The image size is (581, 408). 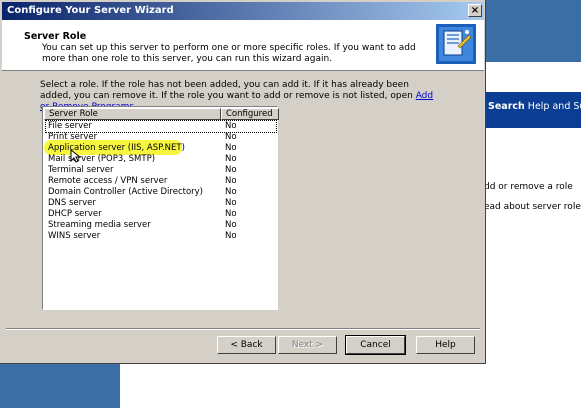 What do you see at coordinates (528, 187) in the screenshot?
I see `add-remove-role-link: dd or remove a role` at bounding box center [528, 187].